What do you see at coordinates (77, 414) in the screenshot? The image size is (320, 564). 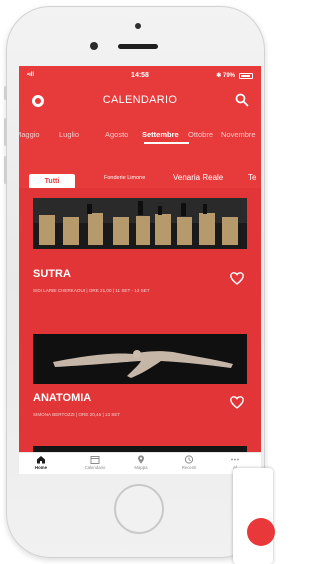 I see `event-details: SIMONA BERTOZZI | ORE 20,45 | 13 SET` at bounding box center [77, 414].